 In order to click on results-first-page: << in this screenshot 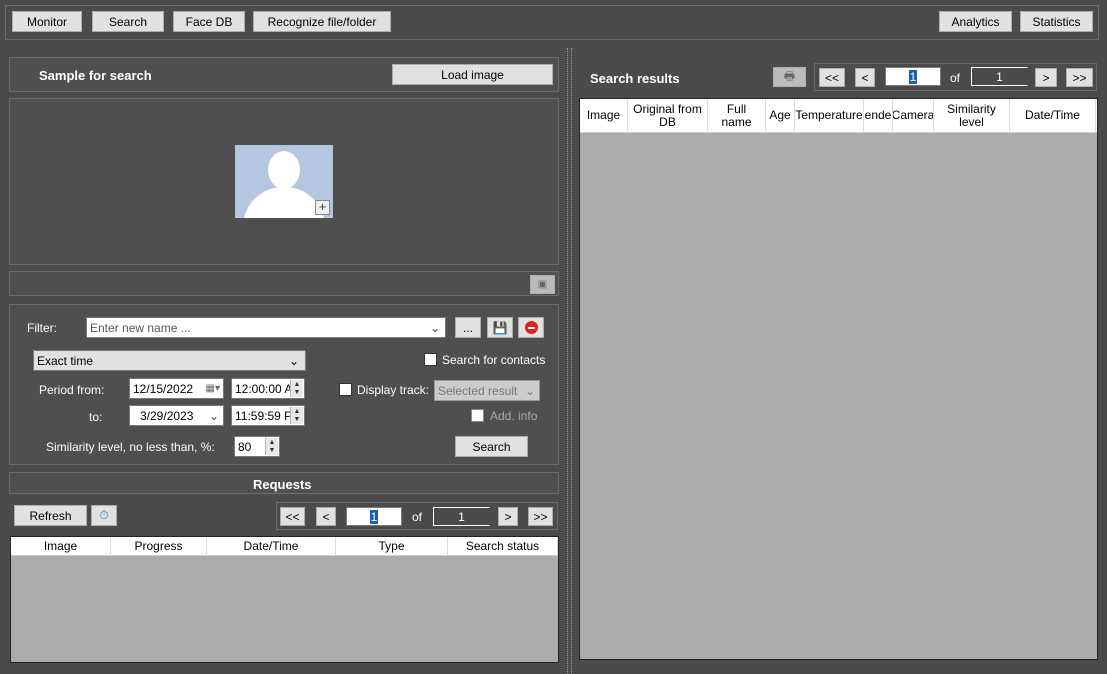, I will do `click(832, 77)`.